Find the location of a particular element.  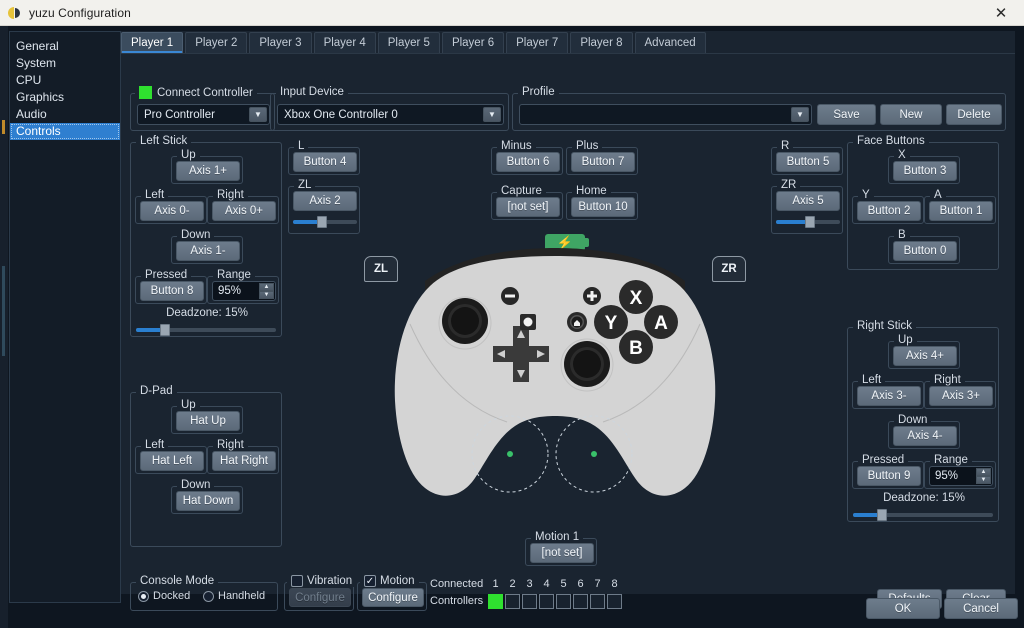

controller-svg: X Y A B is located at coordinates (555, 372).